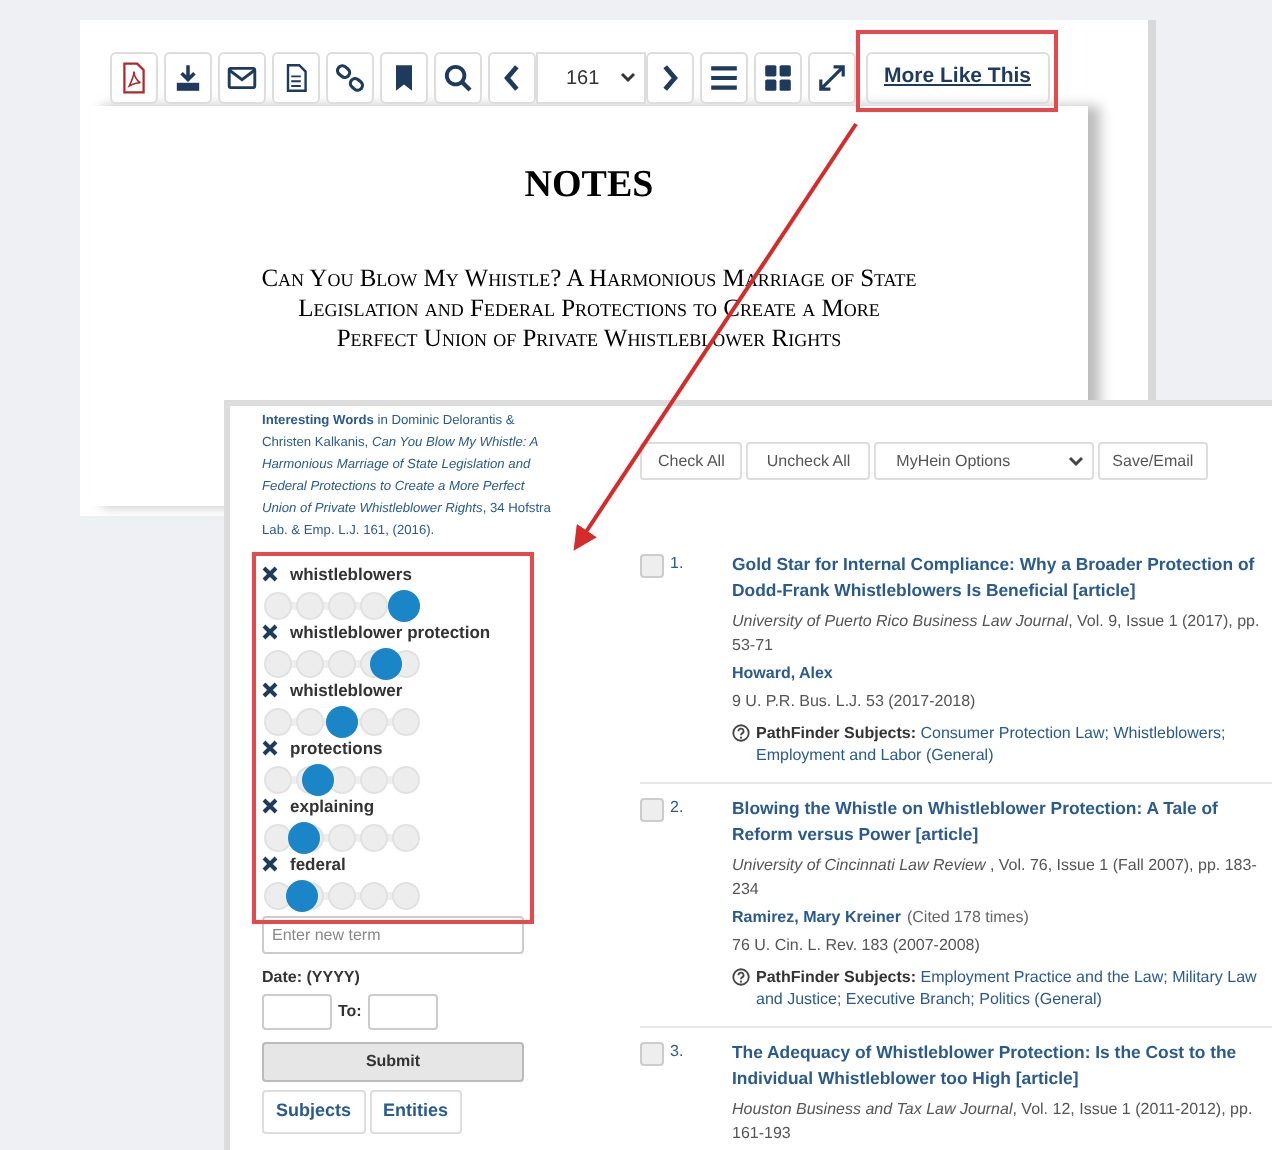 Image resolution: width=1272 pixels, height=1150 pixels. What do you see at coordinates (995, 878) in the screenshot?
I see `source-text: University of Cincinnati Law Review , Vol. 76, Issue 1 (Fall 2007), pp. 183-234` at bounding box center [995, 878].